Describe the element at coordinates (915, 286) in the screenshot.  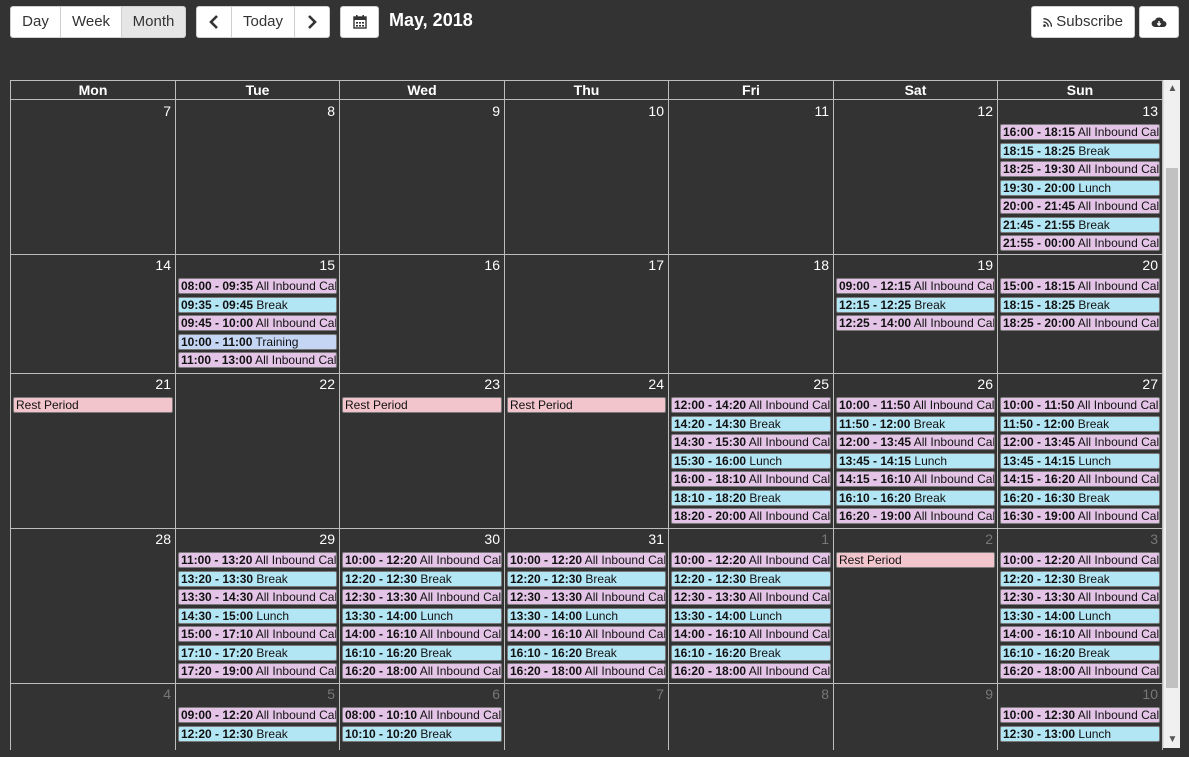
I see `calendar-event-inbound: 09:00 - 12:15 All Inbound Calls` at that location.